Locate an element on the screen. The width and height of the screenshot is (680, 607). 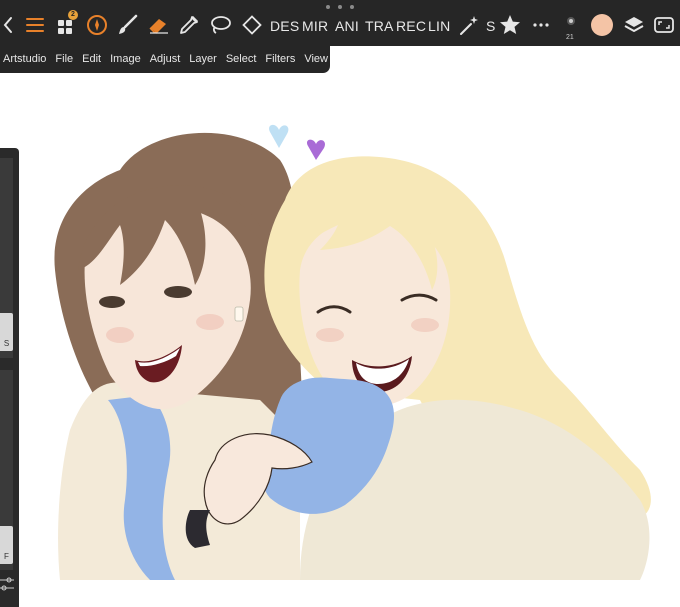
brush-size-value: 21 is located at coordinates (570, 37).